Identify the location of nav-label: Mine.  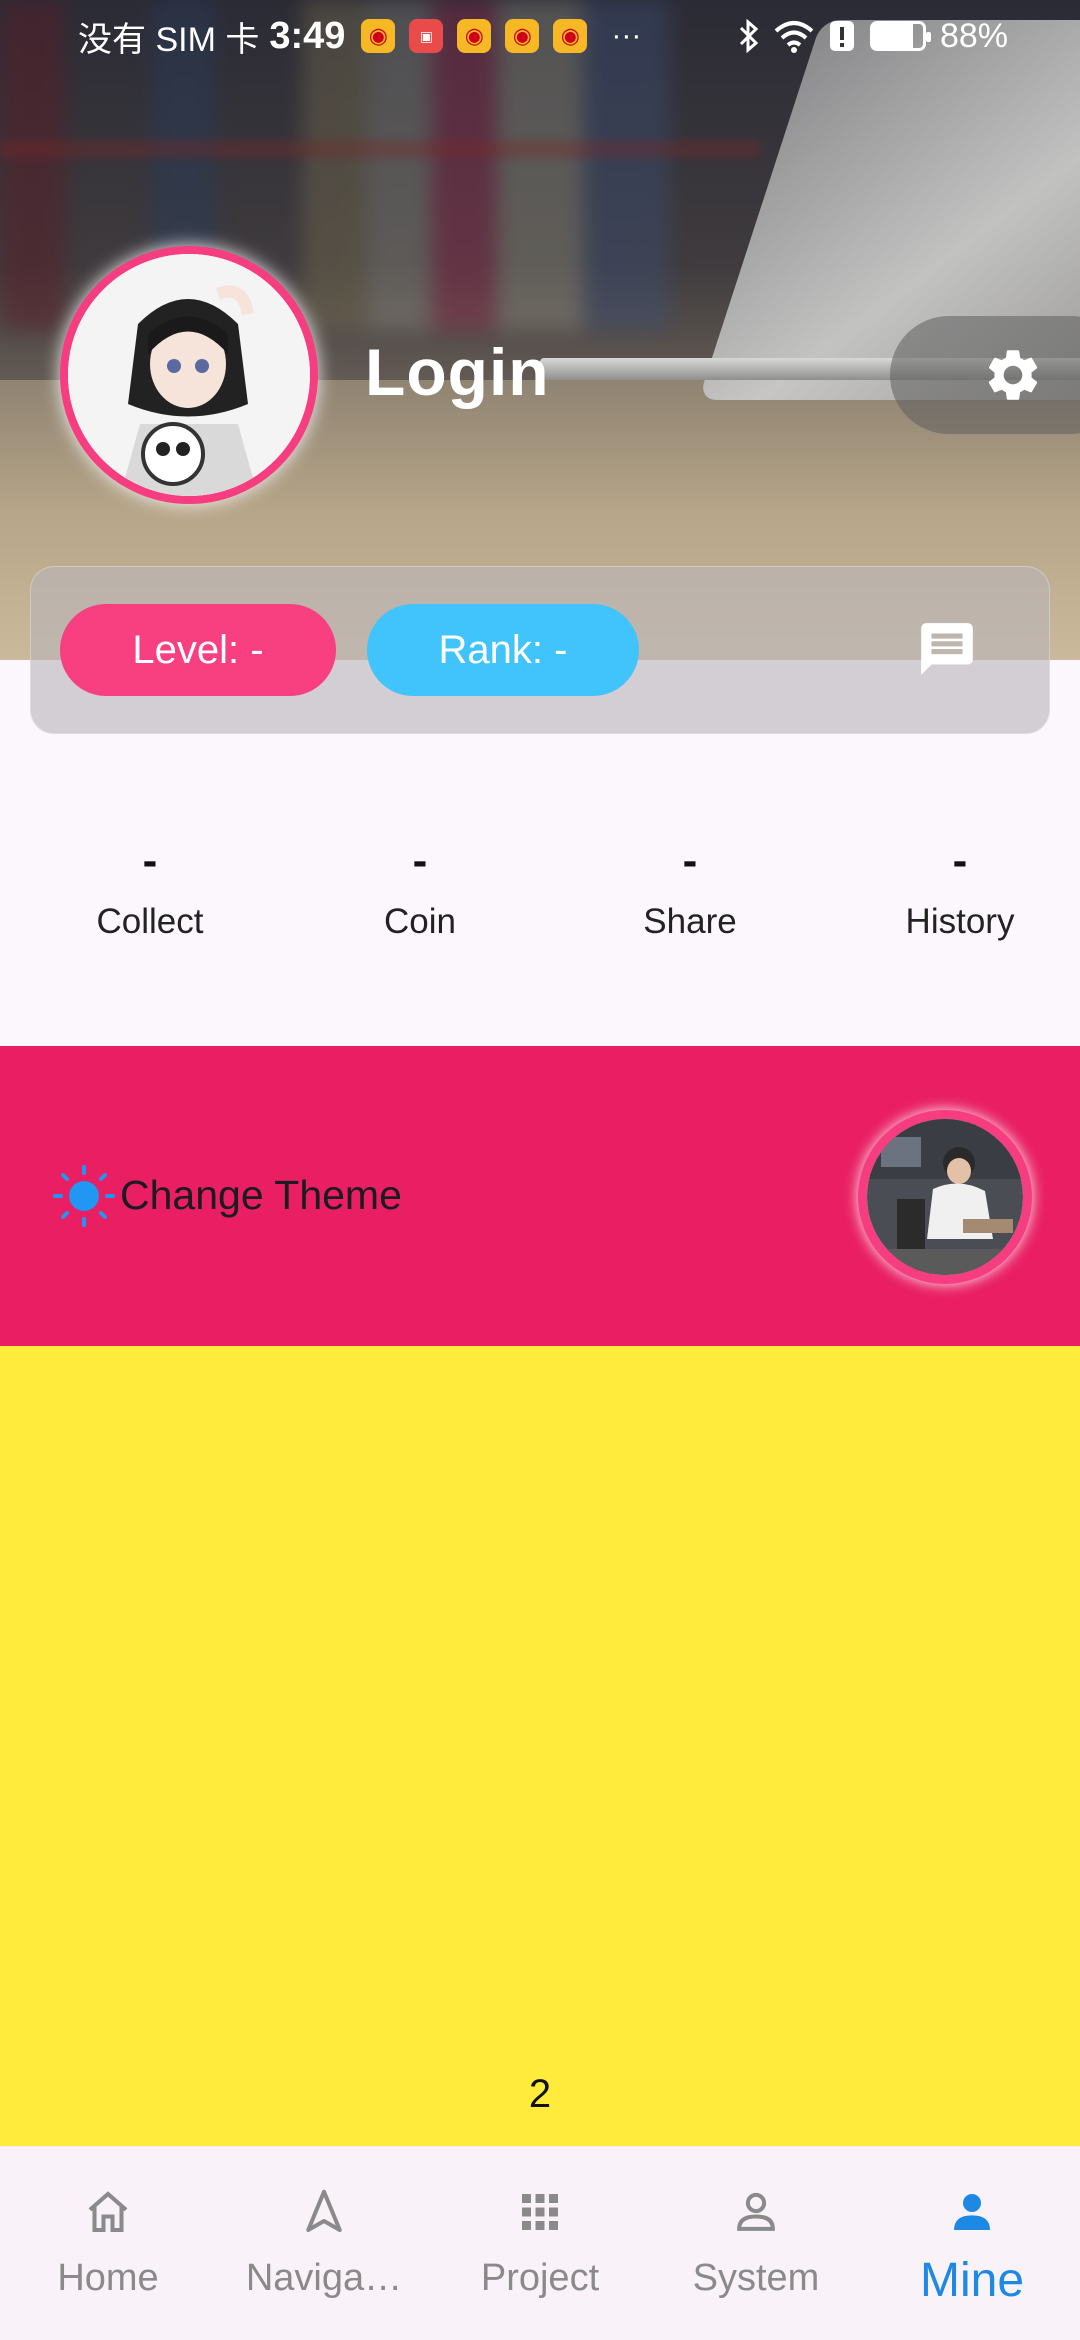
(972, 2280).